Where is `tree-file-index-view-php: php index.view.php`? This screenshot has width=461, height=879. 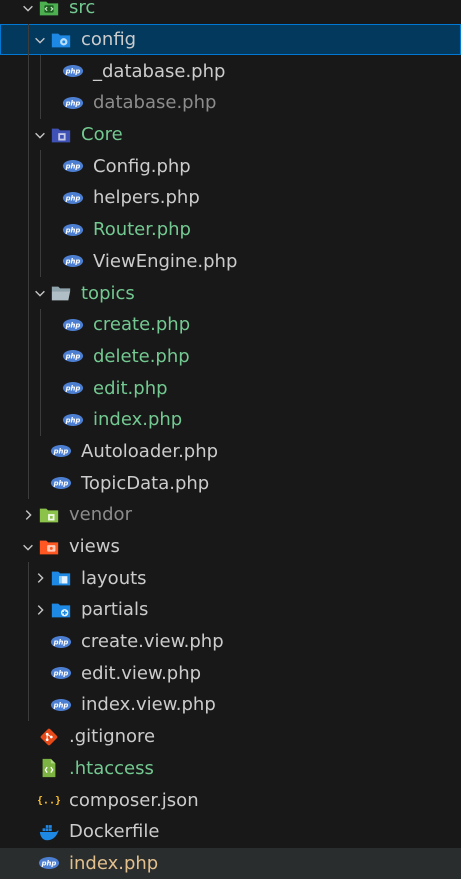
tree-file-index-view-php: php index.view.php is located at coordinates (230, 705).